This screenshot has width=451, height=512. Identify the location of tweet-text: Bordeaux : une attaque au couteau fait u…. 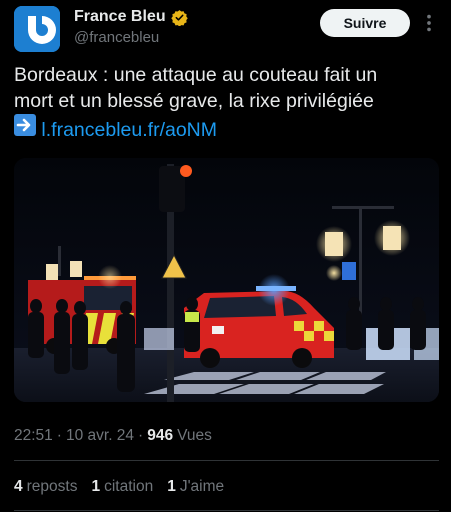
(226, 102).